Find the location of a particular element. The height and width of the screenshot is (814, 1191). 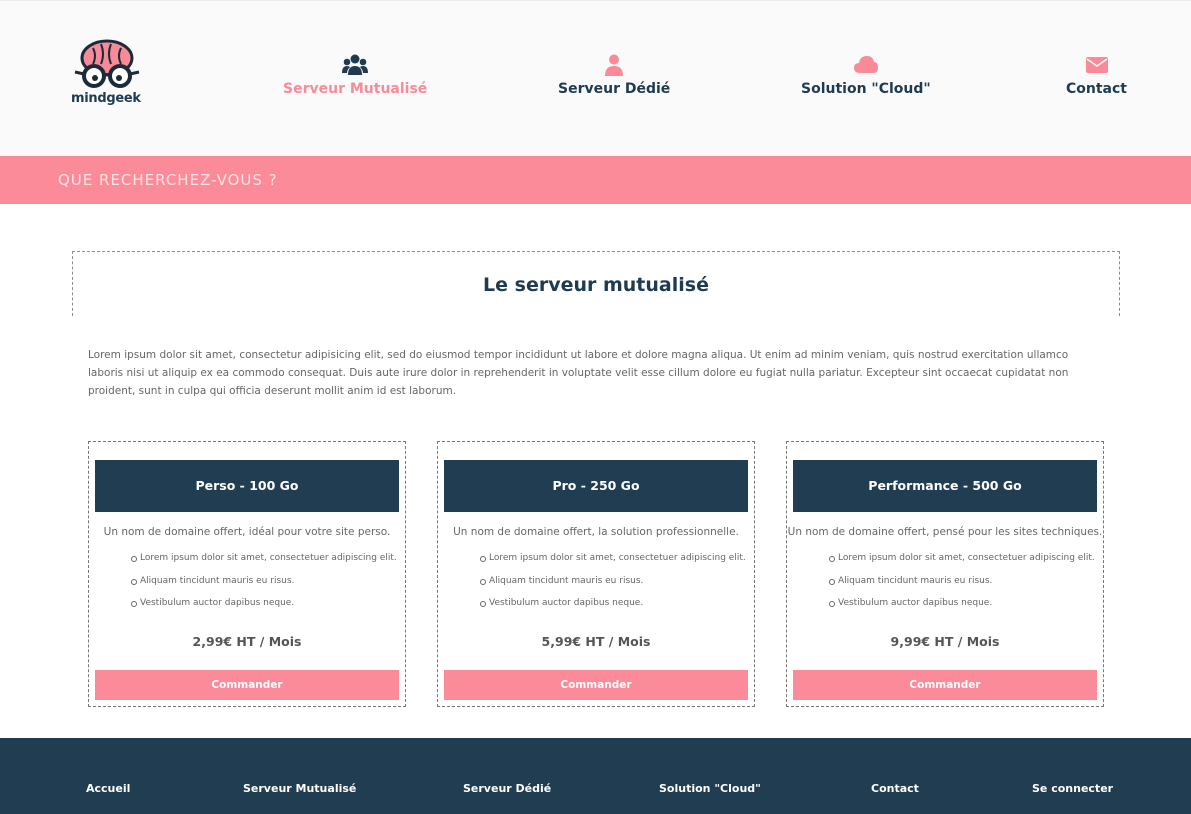

footer-link-serveur-dedie: Serveur Dédié is located at coordinates (507, 788).